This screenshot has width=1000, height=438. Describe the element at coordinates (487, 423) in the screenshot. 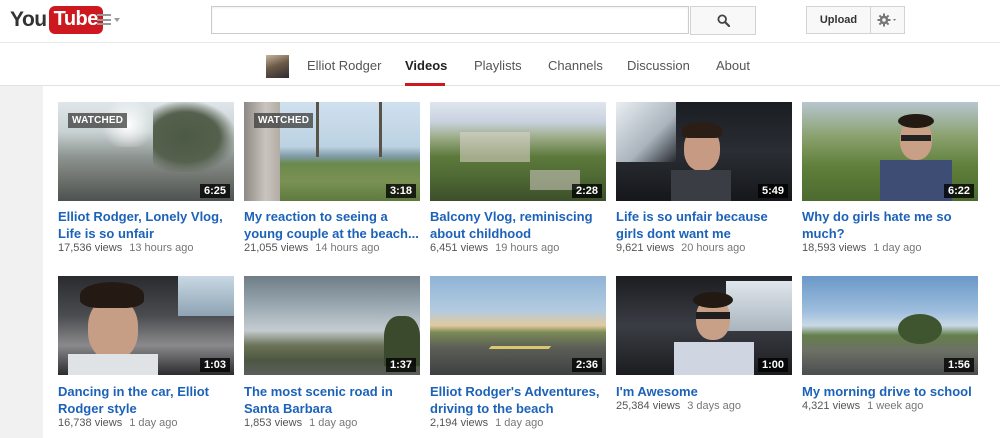

I see `video-meta: 2,194 views 1 day ago` at that location.